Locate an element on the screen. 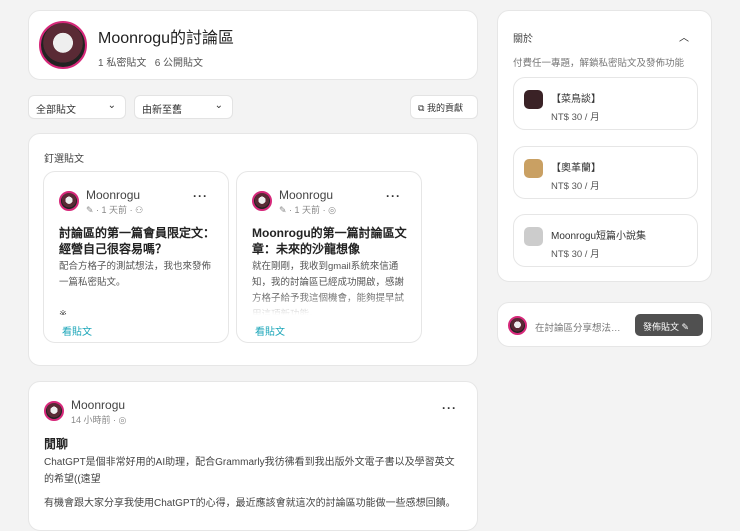  page-title: Moonrogu的討論區 is located at coordinates (166, 38).